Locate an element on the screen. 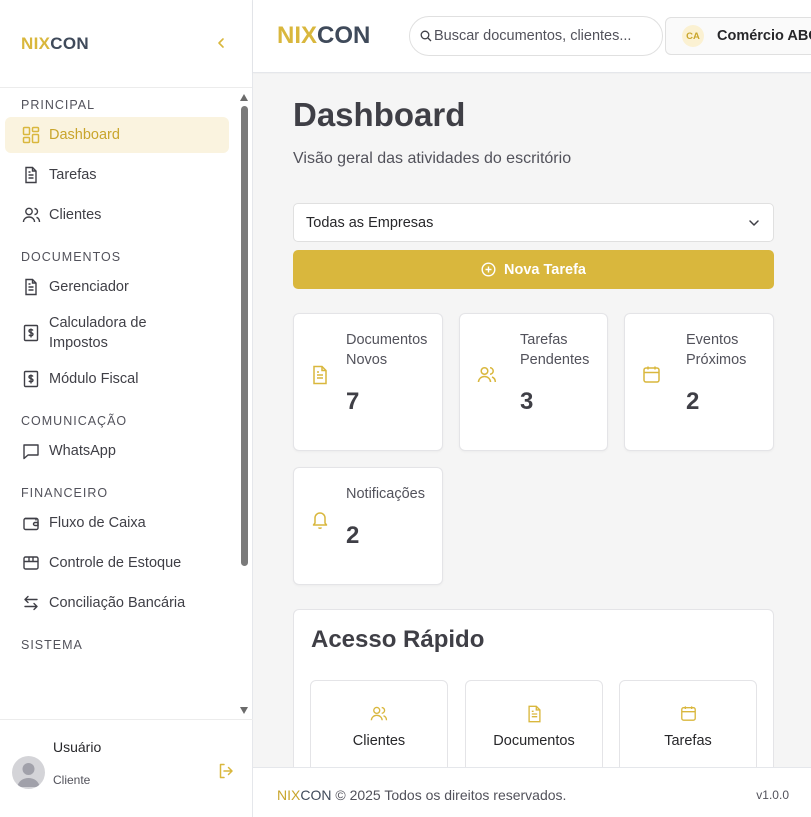 This screenshot has height=817, width=811. user-name: Usuário is located at coordinates (77, 747).